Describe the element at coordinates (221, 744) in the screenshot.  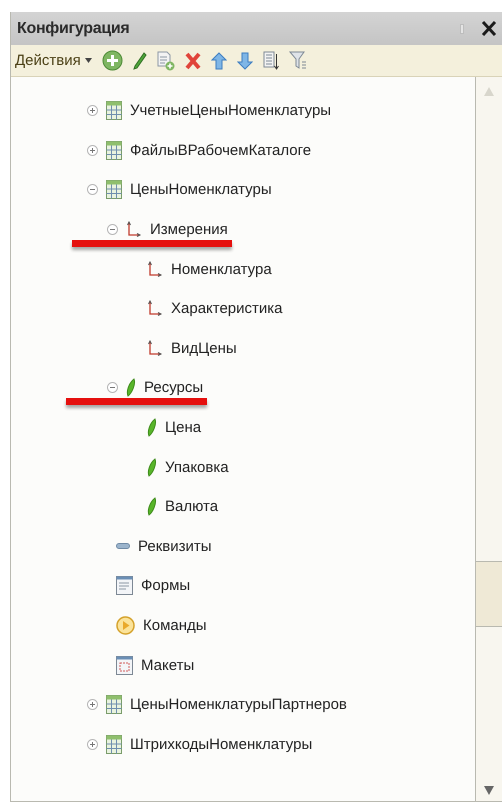
I see `tree-item: ШтрихкодыНоменклатуры` at that location.